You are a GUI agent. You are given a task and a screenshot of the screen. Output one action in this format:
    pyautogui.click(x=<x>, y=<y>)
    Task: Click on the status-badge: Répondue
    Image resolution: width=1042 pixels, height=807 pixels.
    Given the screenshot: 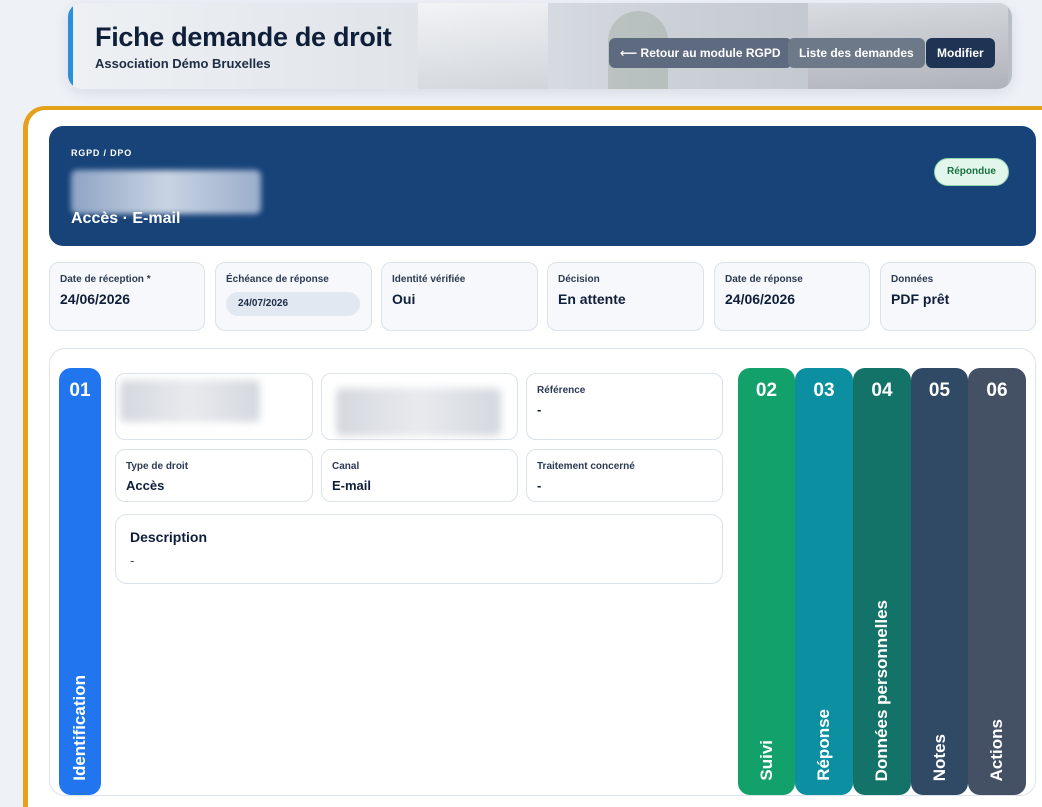 What is the action you would take?
    pyautogui.click(x=971, y=172)
    